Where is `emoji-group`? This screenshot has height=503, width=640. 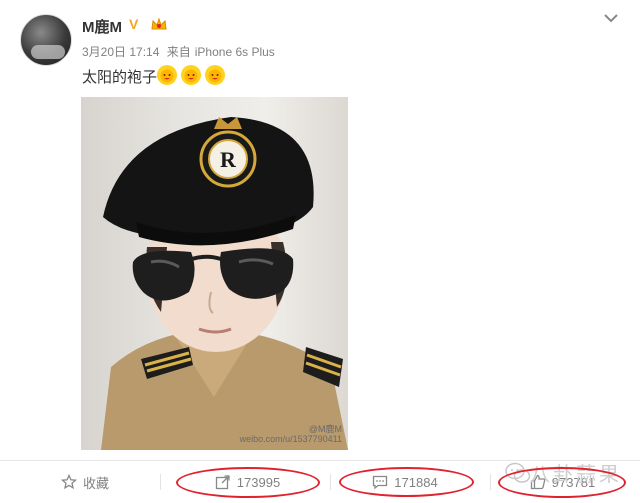
emoji-group is located at coordinates (191, 76).